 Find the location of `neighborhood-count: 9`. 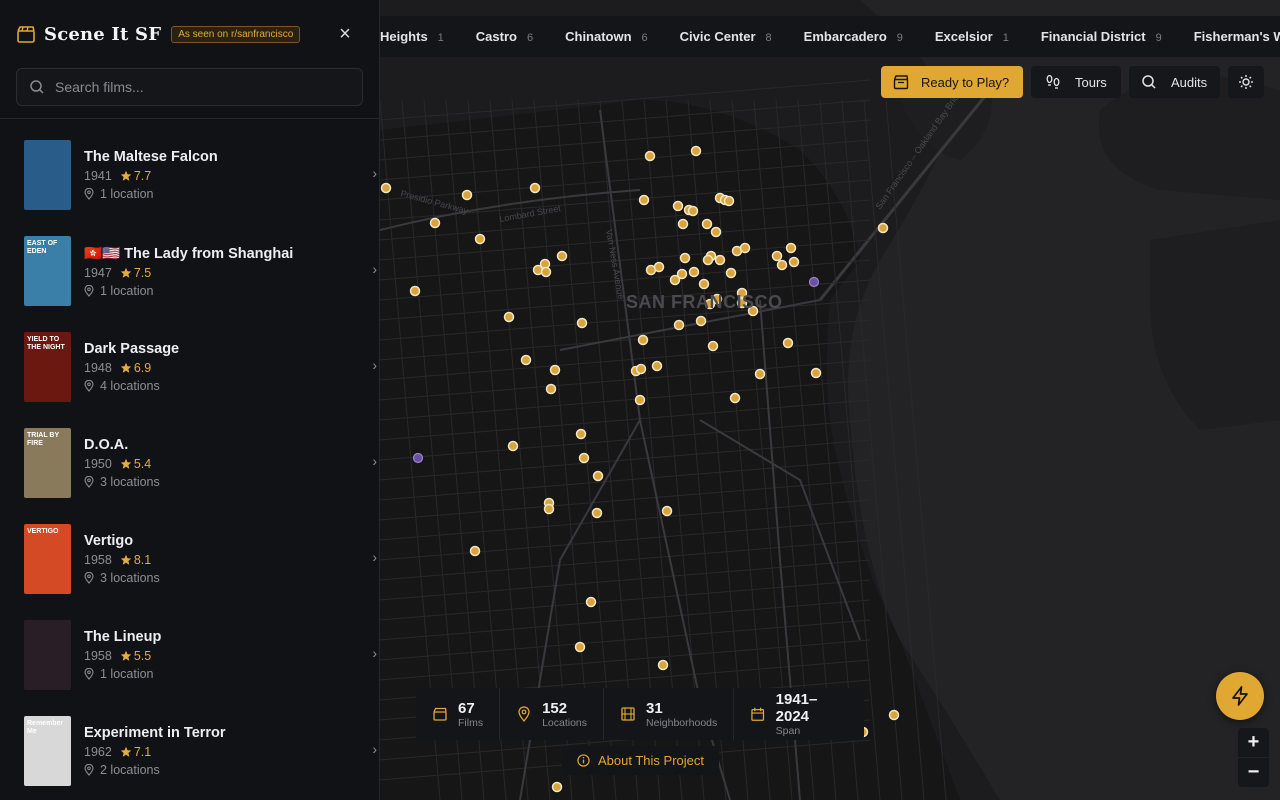

neighborhood-count: 9 is located at coordinates (1158, 38).